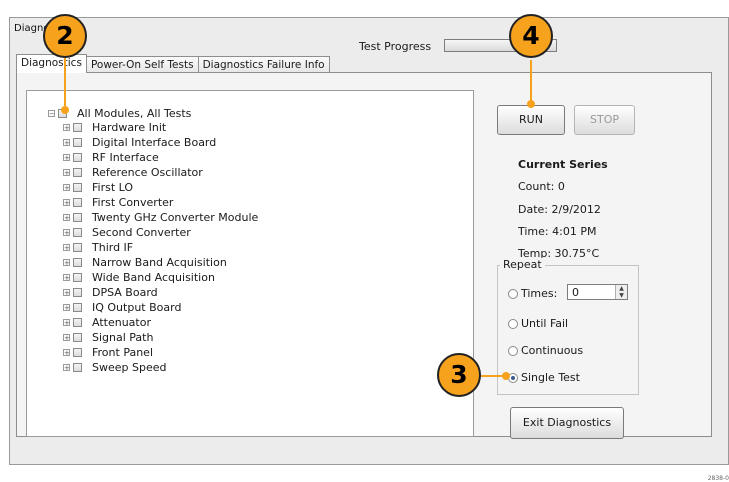 This screenshot has height=482, width=729. What do you see at coordinates (154, 142) in the screenshot?
I see `tree-item-label: Digital Interface Board` at bounding box center [154, 142].